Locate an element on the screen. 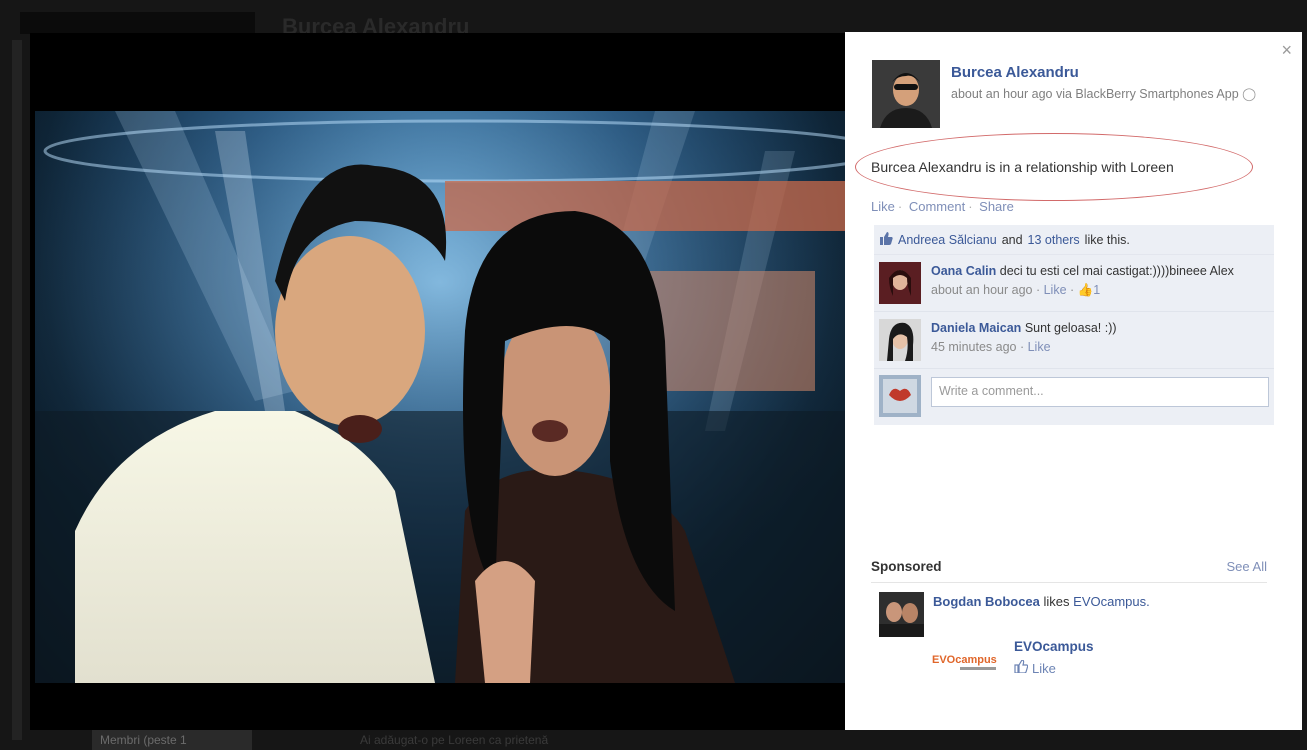 The width and height of the screenshot is (1307, 750). comment-author: Oana Calin is located at coordinates (963, 271).